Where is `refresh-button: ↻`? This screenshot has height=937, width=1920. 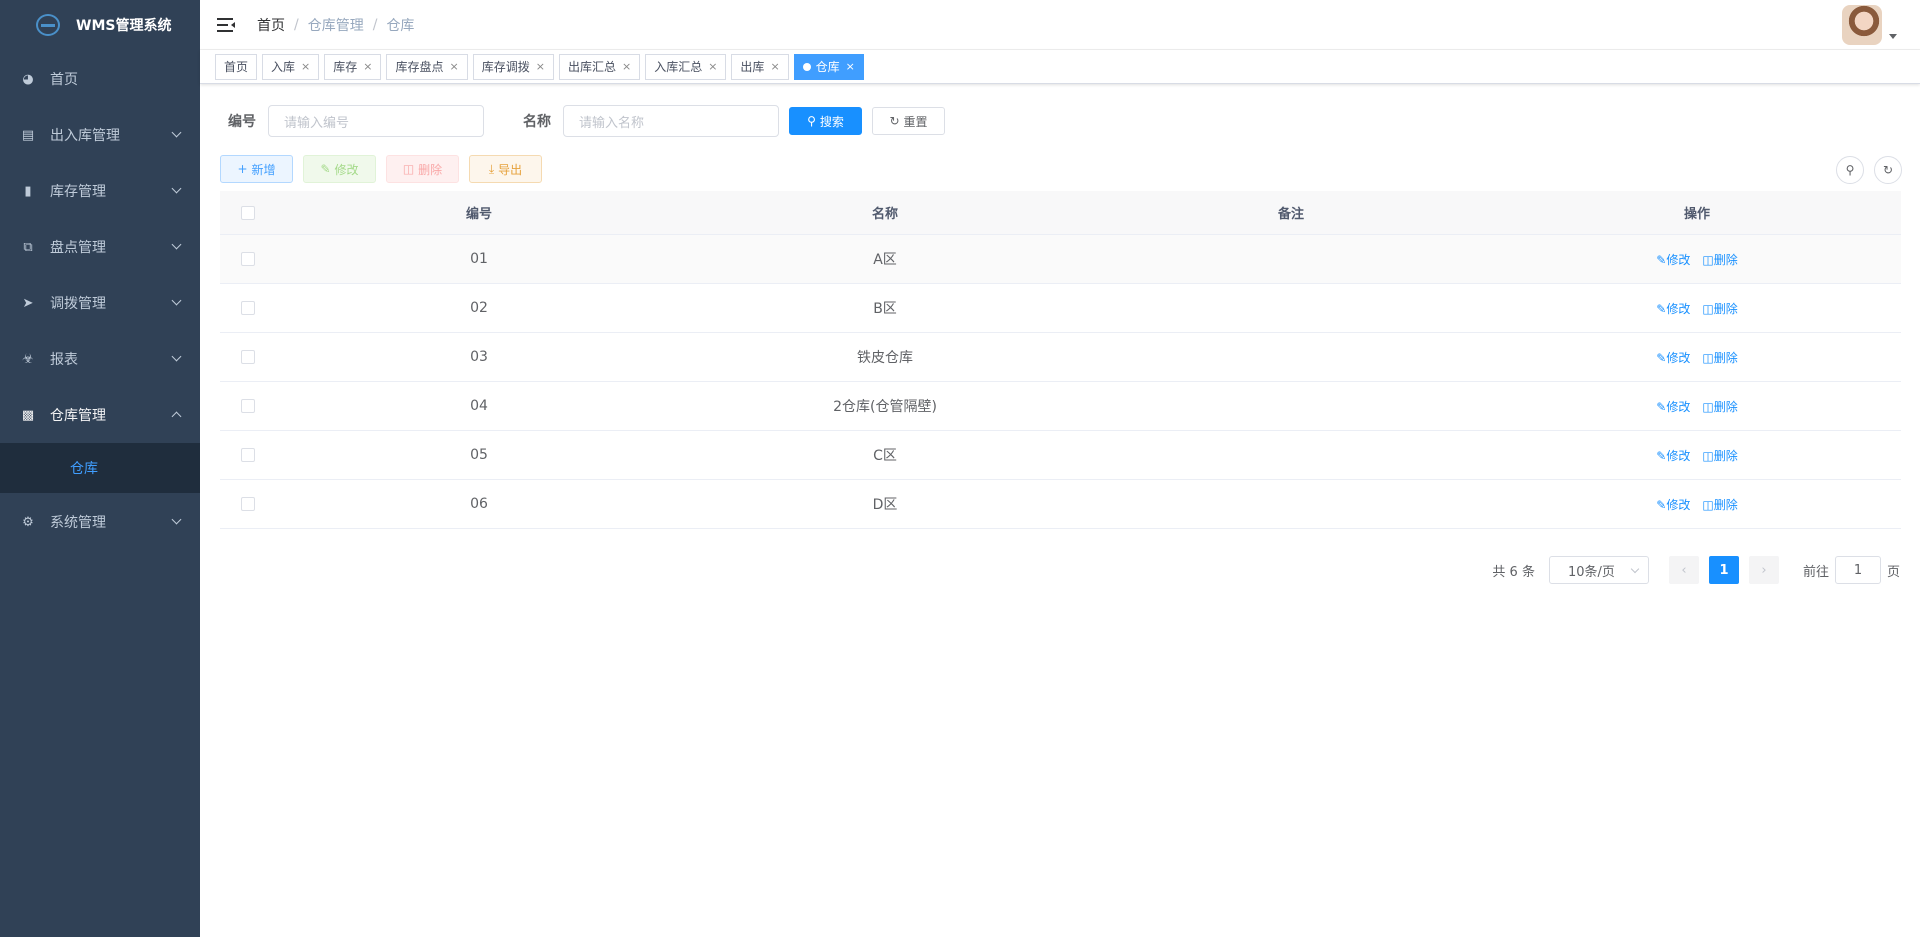 refresh-button: ↻ is located at coordinates (1888, 170).